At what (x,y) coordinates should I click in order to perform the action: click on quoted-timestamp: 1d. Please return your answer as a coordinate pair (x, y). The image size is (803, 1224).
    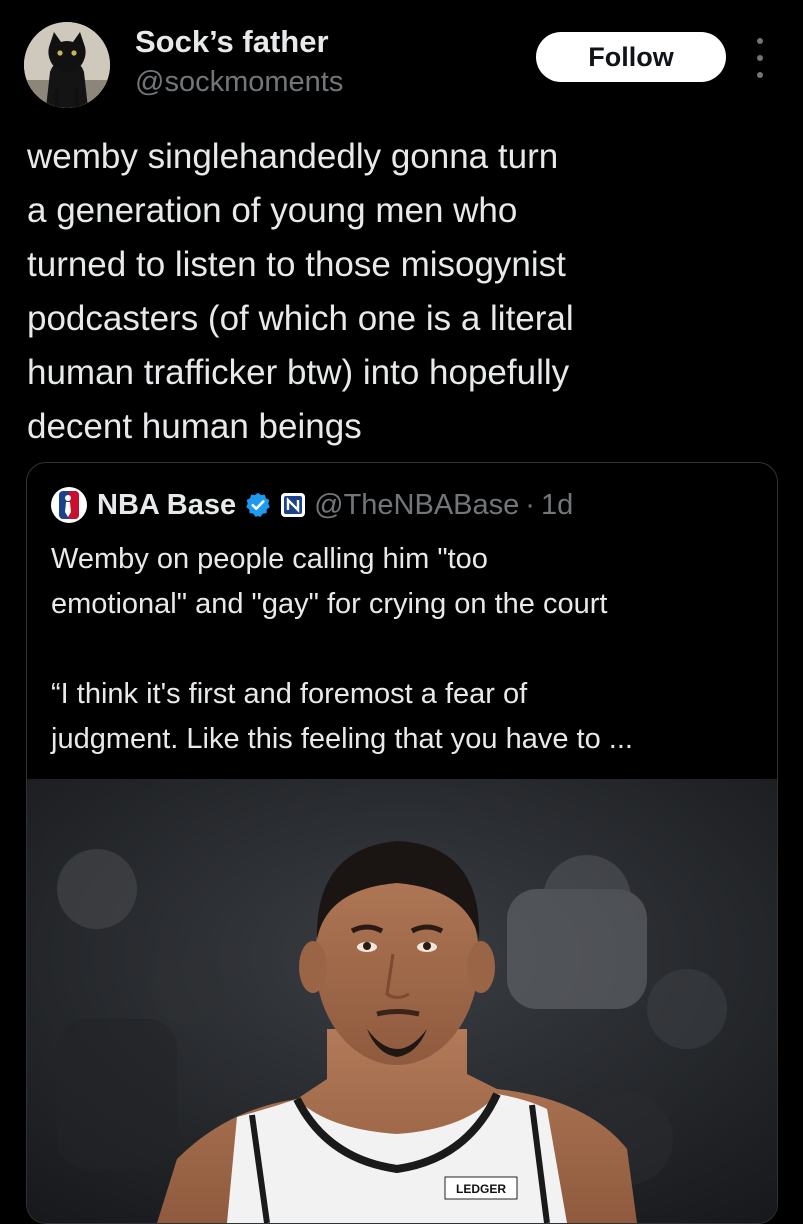
    Looking at the image, I should click on (557, 505).